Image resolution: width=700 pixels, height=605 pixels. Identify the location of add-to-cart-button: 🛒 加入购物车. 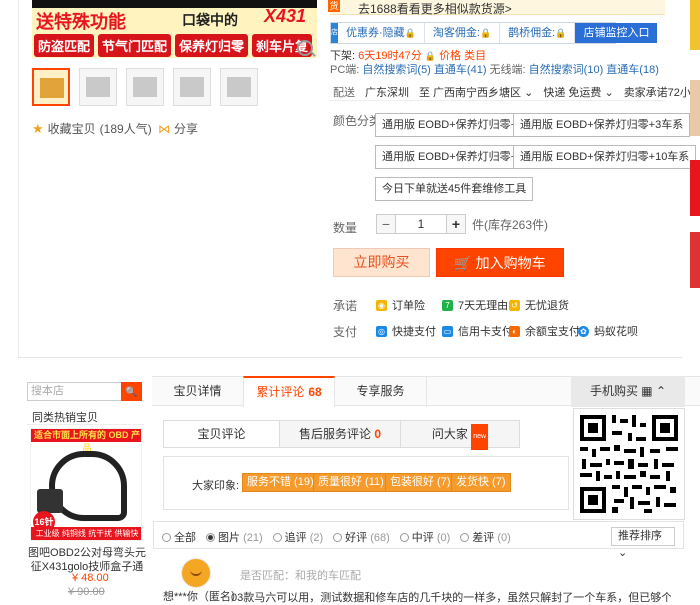
(500, 262).